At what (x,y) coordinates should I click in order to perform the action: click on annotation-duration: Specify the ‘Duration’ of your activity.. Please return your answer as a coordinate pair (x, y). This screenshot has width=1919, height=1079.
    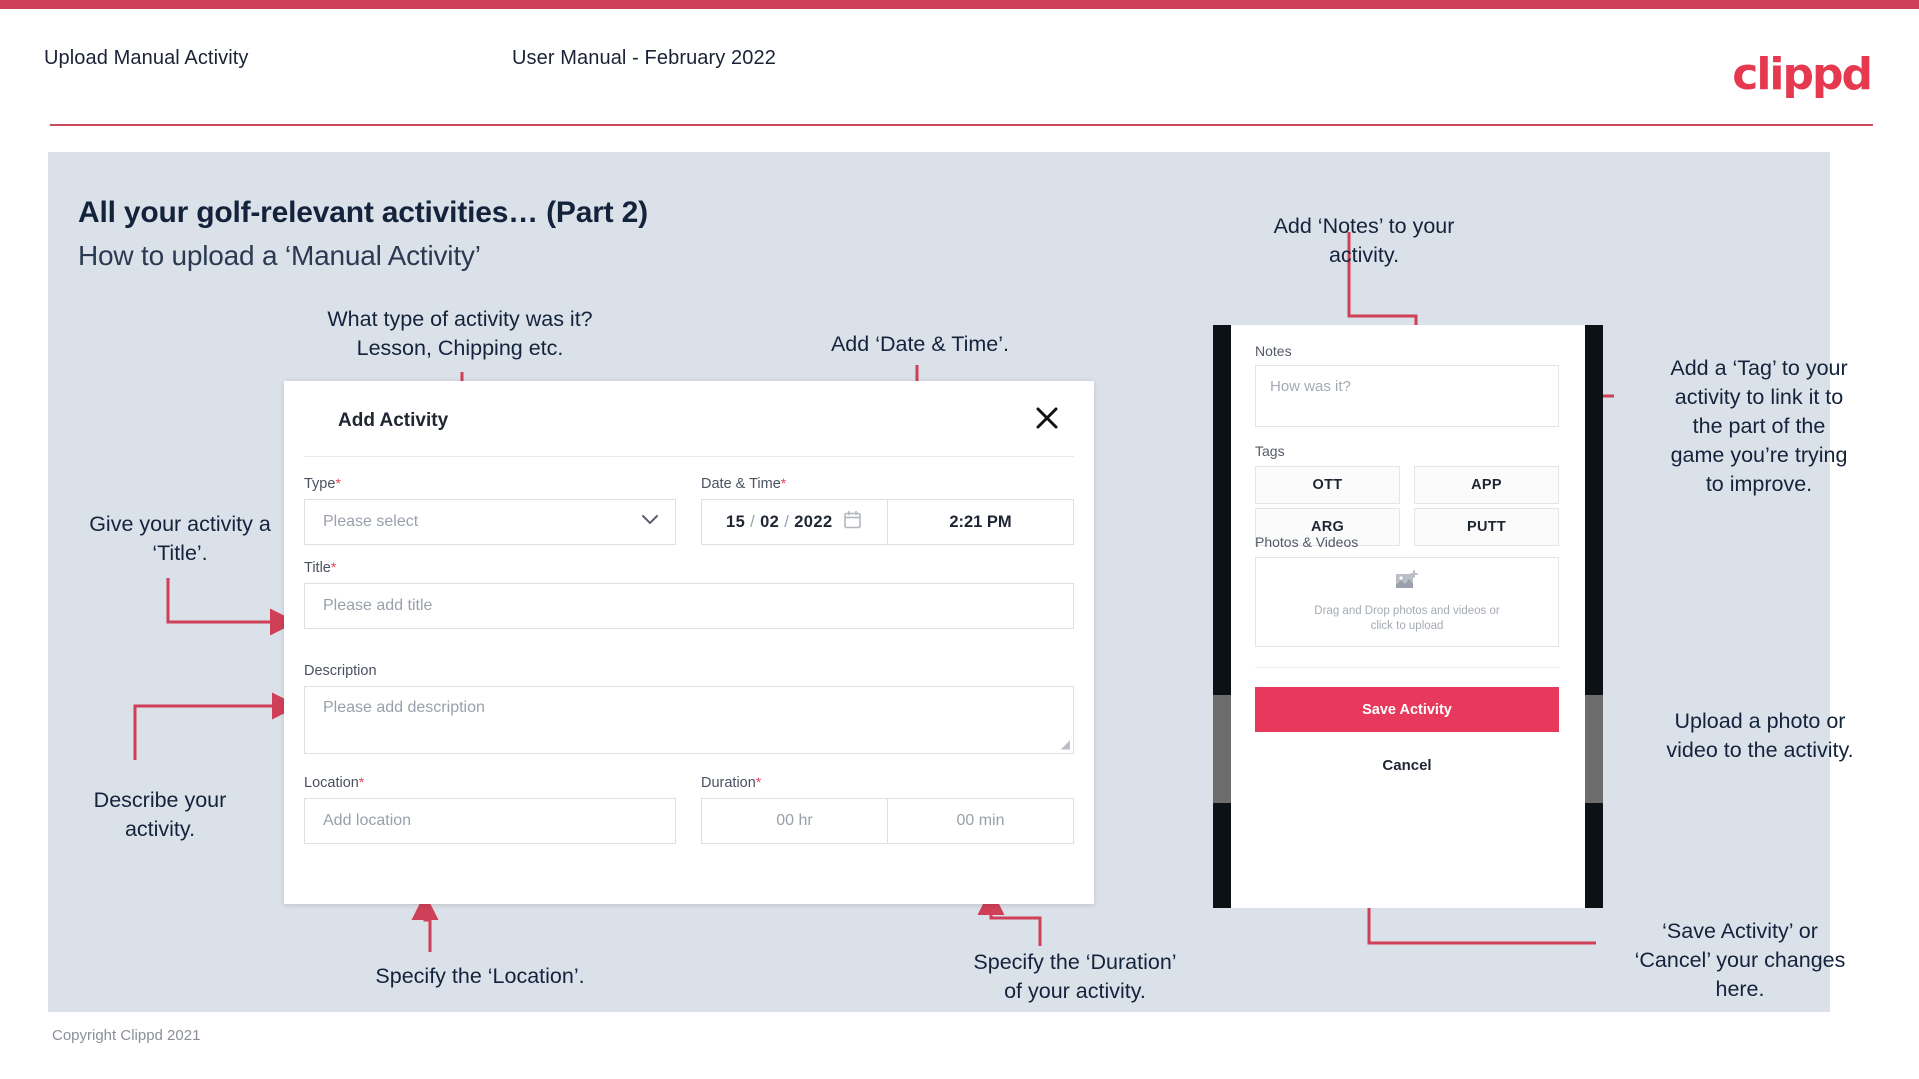
    Looking at the image, I should click on (1075, 976).